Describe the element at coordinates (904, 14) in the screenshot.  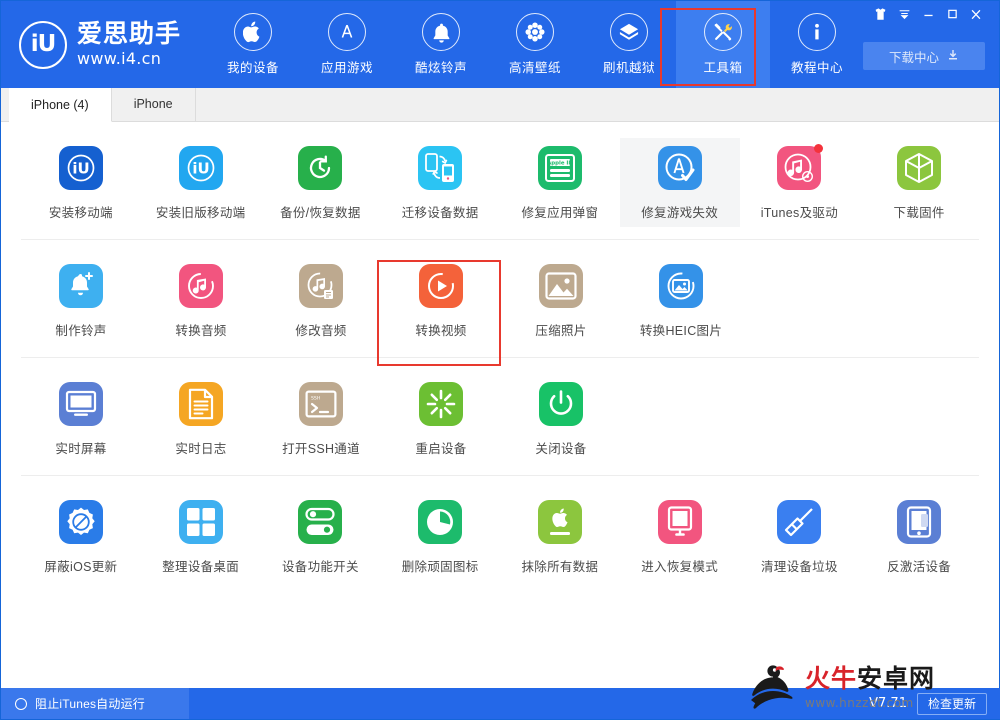
I see `menu-icon` at that location.